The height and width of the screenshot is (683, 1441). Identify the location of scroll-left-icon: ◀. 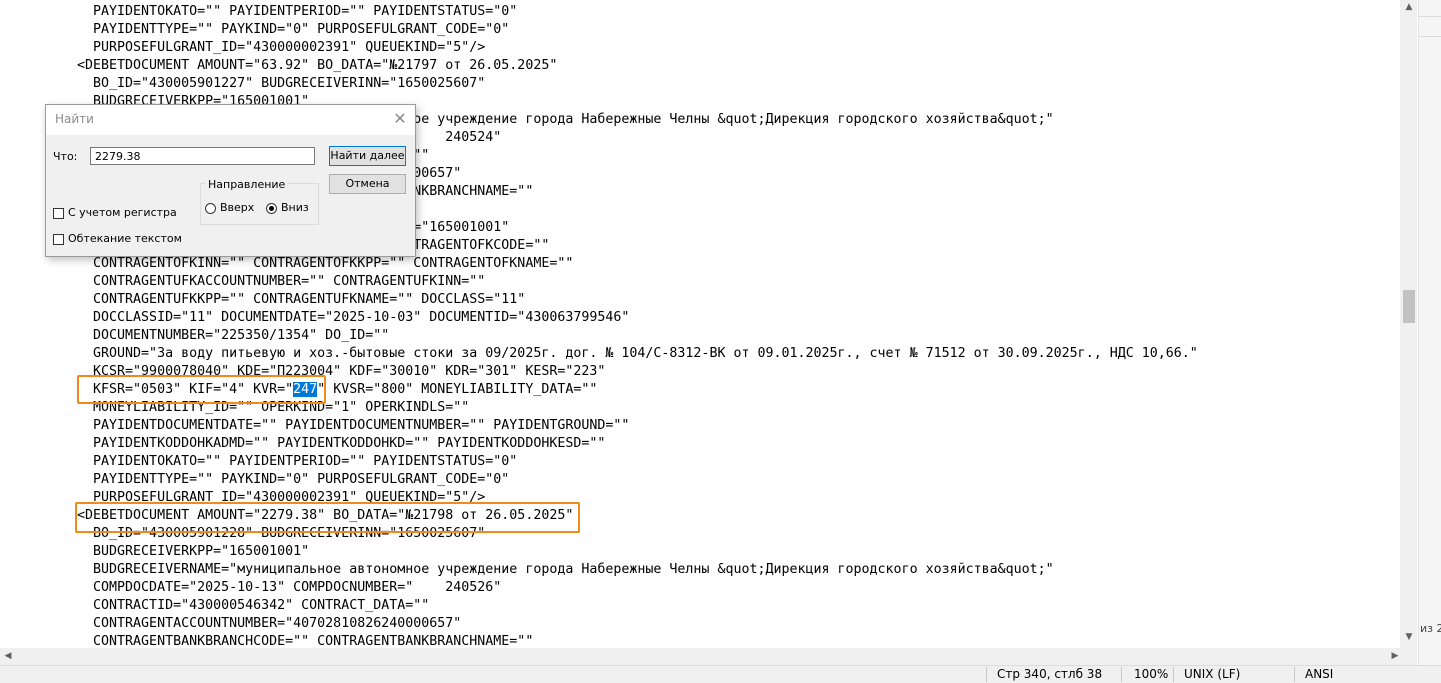
(8, 656).